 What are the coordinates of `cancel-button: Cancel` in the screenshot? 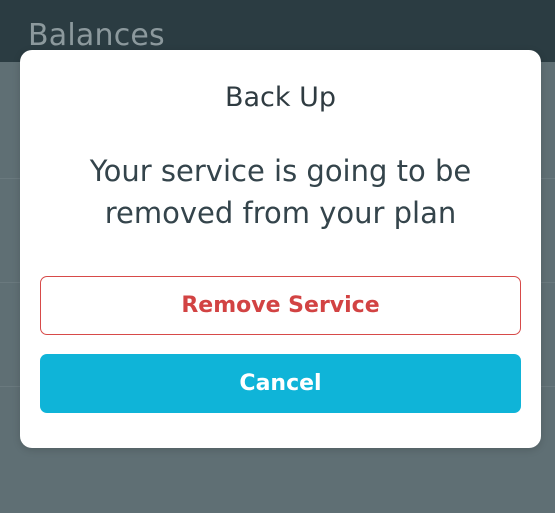 It's located at (280, 383).